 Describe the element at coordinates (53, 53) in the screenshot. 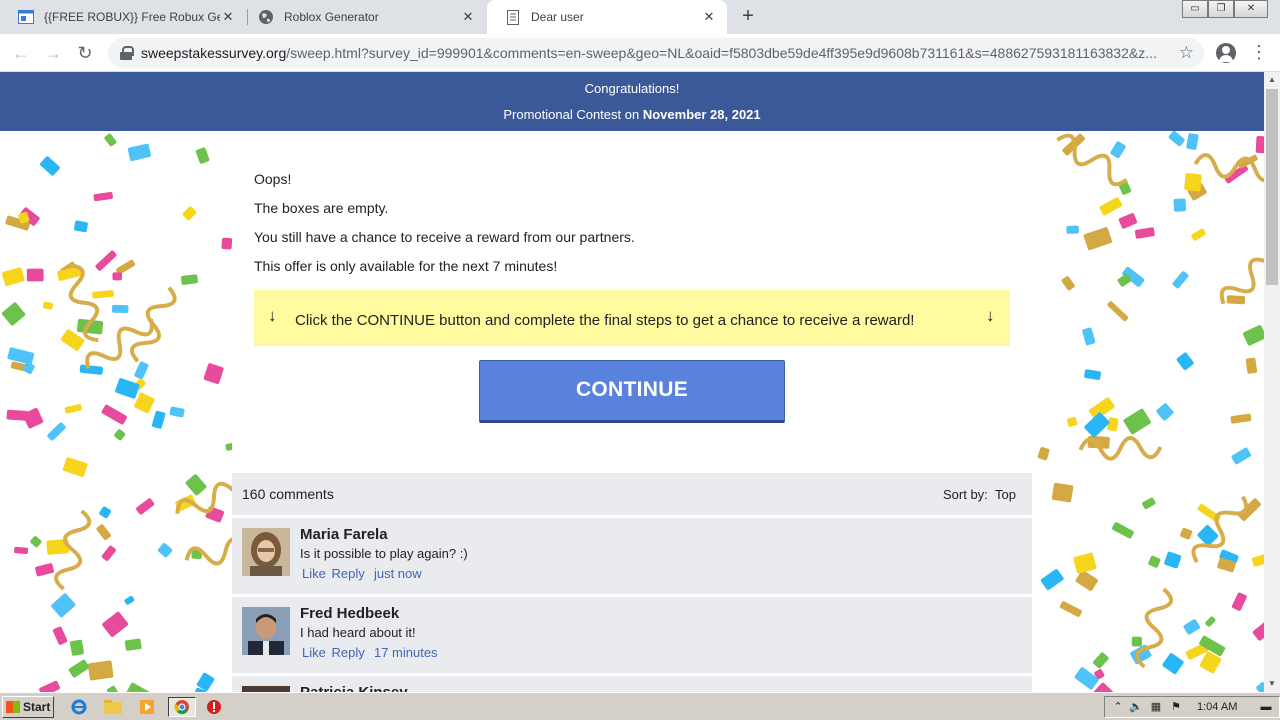

I see `forward-button: →` at that location.